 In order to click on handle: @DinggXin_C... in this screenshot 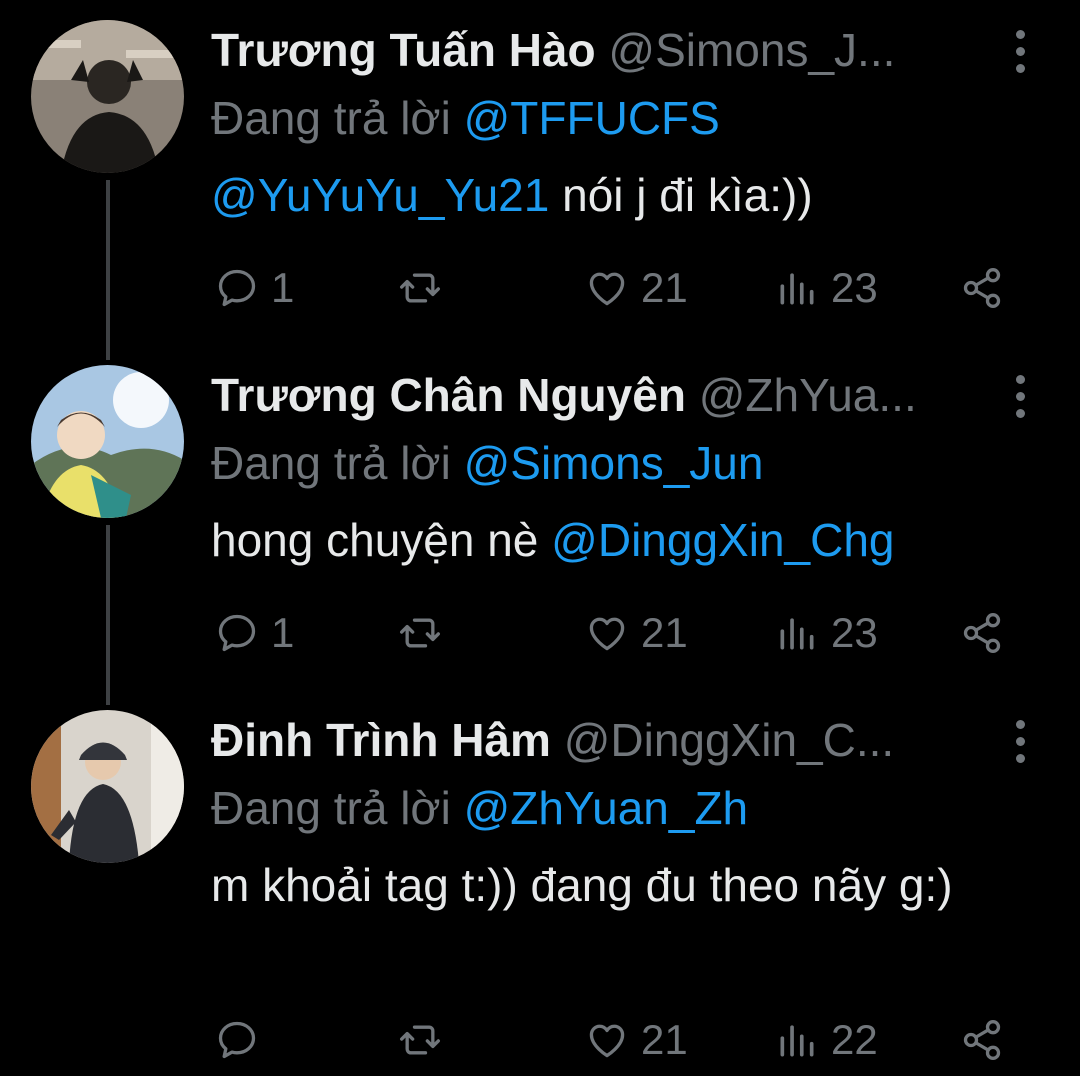, I will do `click(729, 740)`.